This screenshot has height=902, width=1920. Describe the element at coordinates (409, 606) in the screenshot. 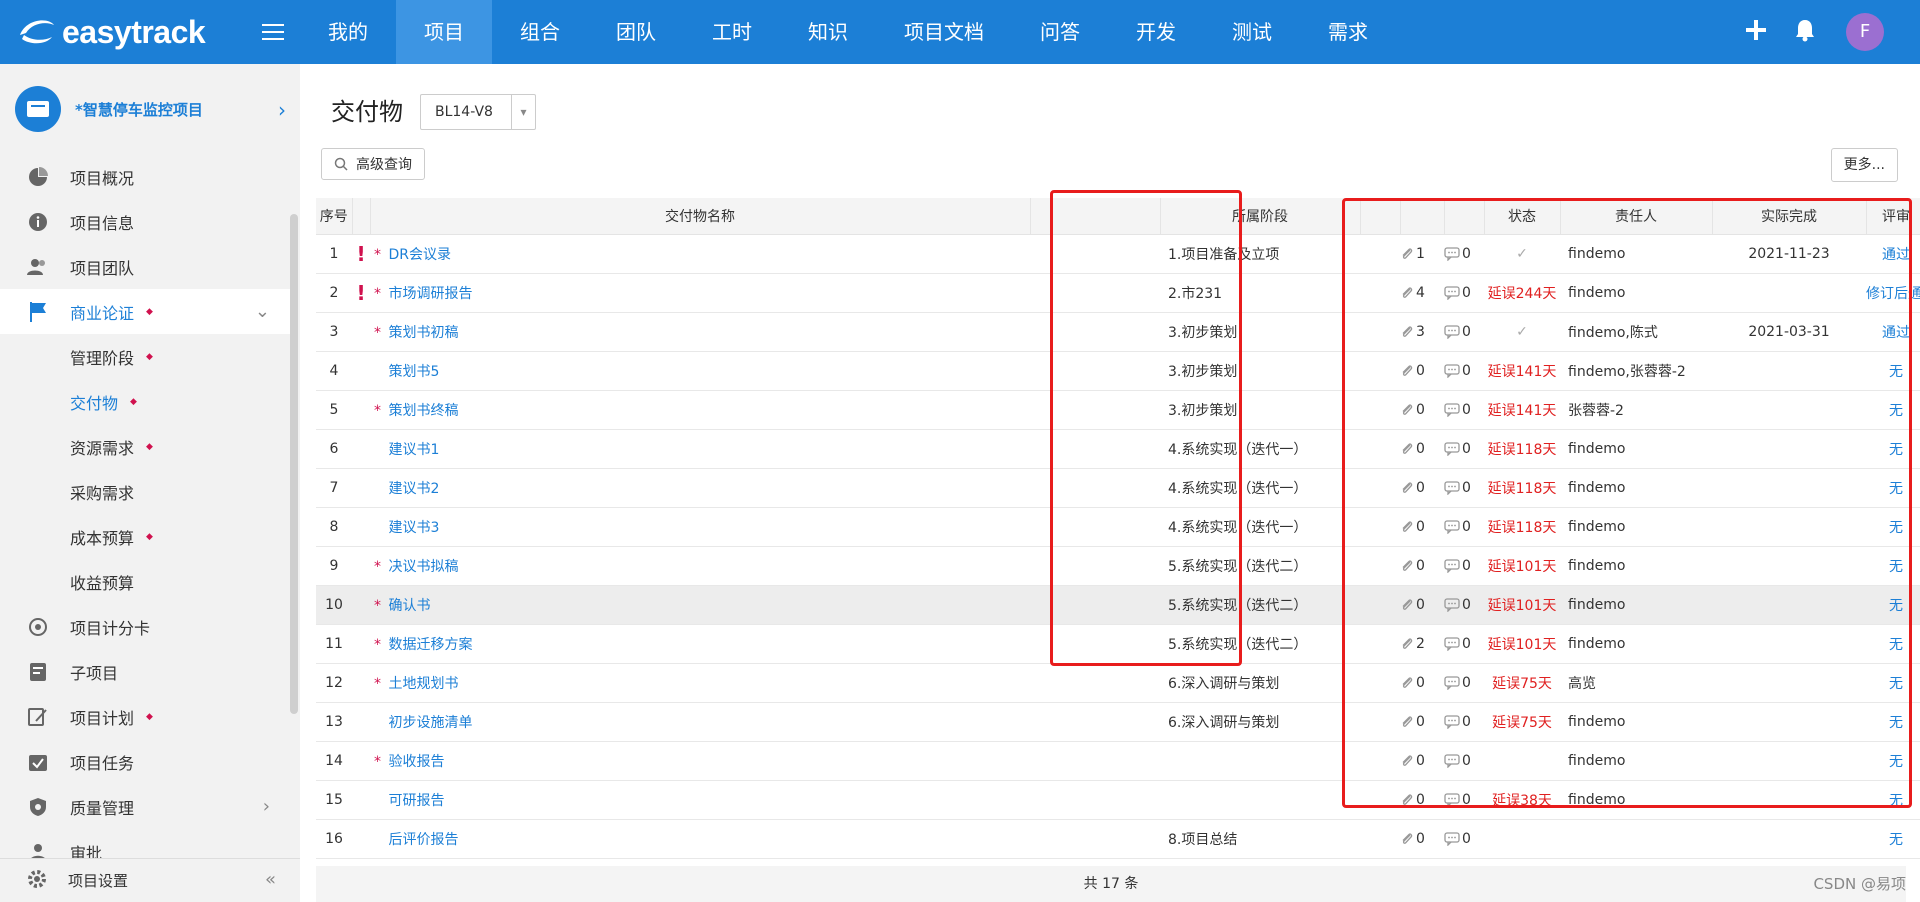

I see `deliverable-link: 确认书` at that location.